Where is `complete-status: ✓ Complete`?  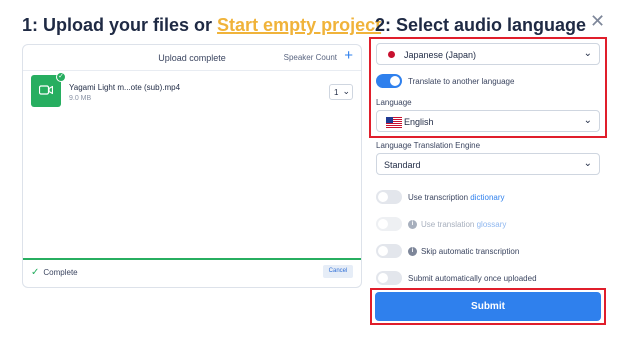
complete-status: ✓ Complete is located at coordinates (54, 272).